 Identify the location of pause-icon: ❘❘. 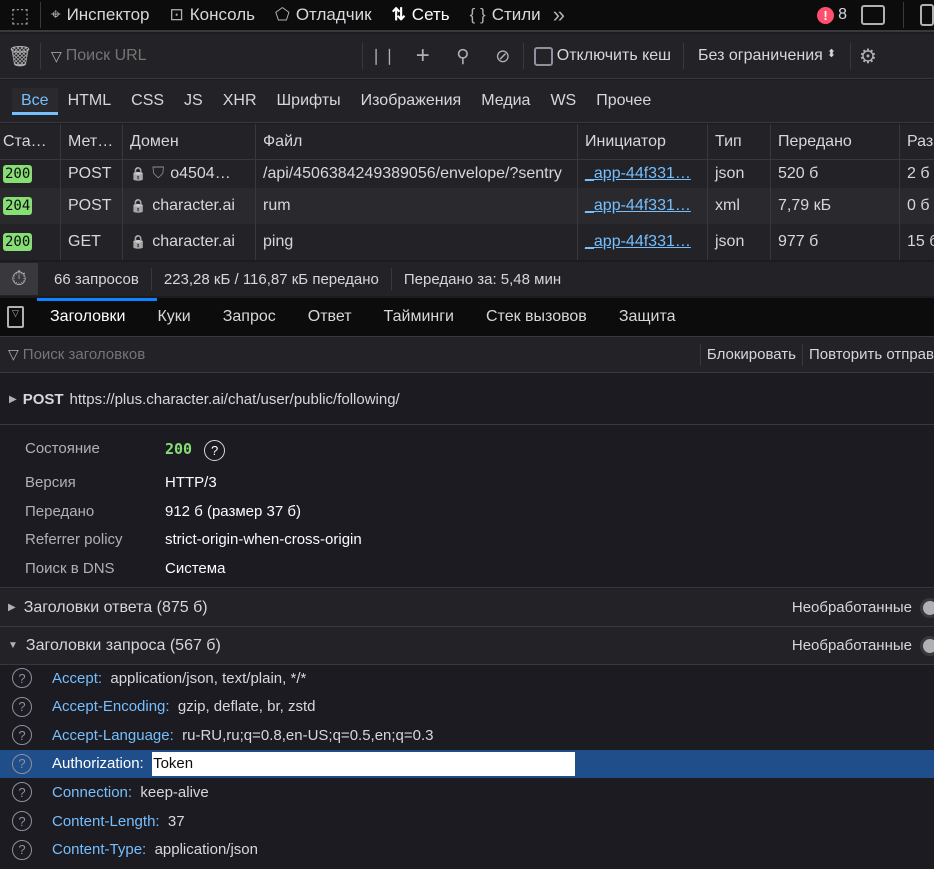
(383, 56).